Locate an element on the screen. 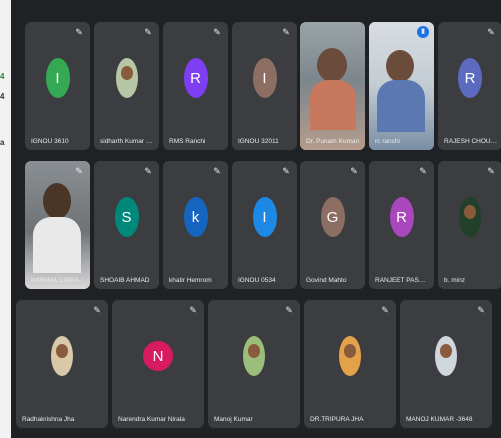  participant-name: IGNOU 3610 is located at coordinates (50, 141).